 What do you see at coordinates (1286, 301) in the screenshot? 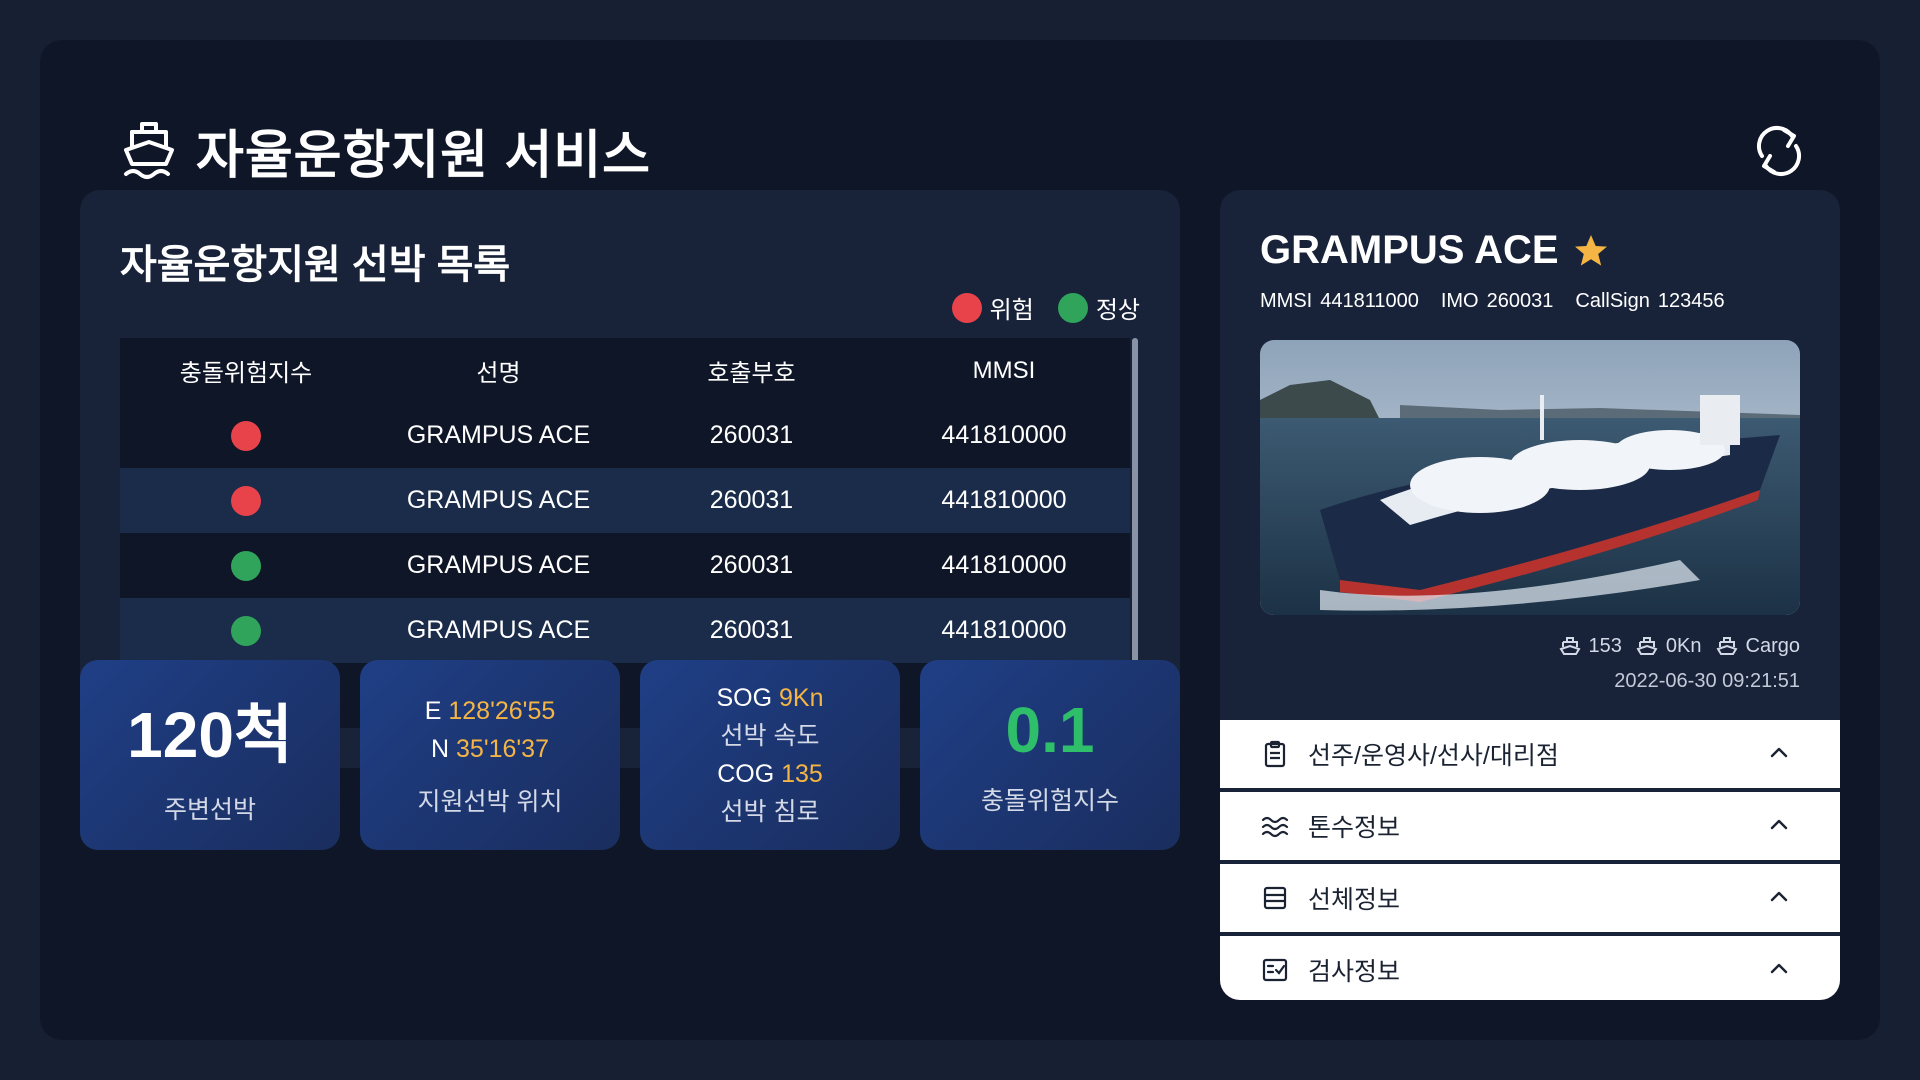
I see `mmsi-label: MMSI` at bounding box center [1286, 301].